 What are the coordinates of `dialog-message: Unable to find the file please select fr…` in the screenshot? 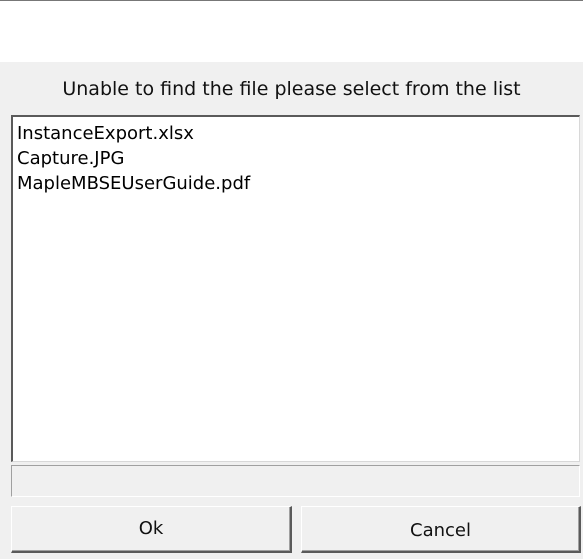 It's located at (291, 89).